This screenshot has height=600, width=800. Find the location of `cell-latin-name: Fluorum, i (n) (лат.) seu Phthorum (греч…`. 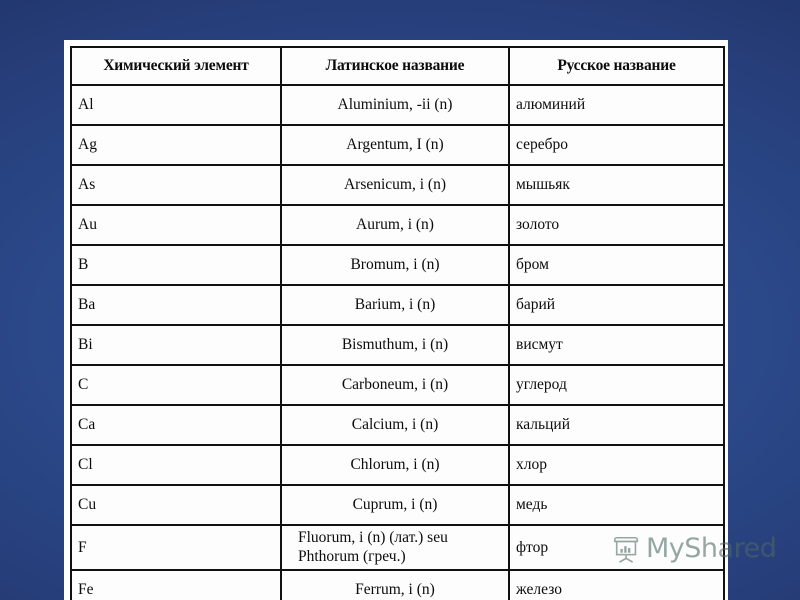

cell-latin-name: Fluorum, i (n) (лат.) seu Phthorum (греч… is located at coordinates (395, 547).